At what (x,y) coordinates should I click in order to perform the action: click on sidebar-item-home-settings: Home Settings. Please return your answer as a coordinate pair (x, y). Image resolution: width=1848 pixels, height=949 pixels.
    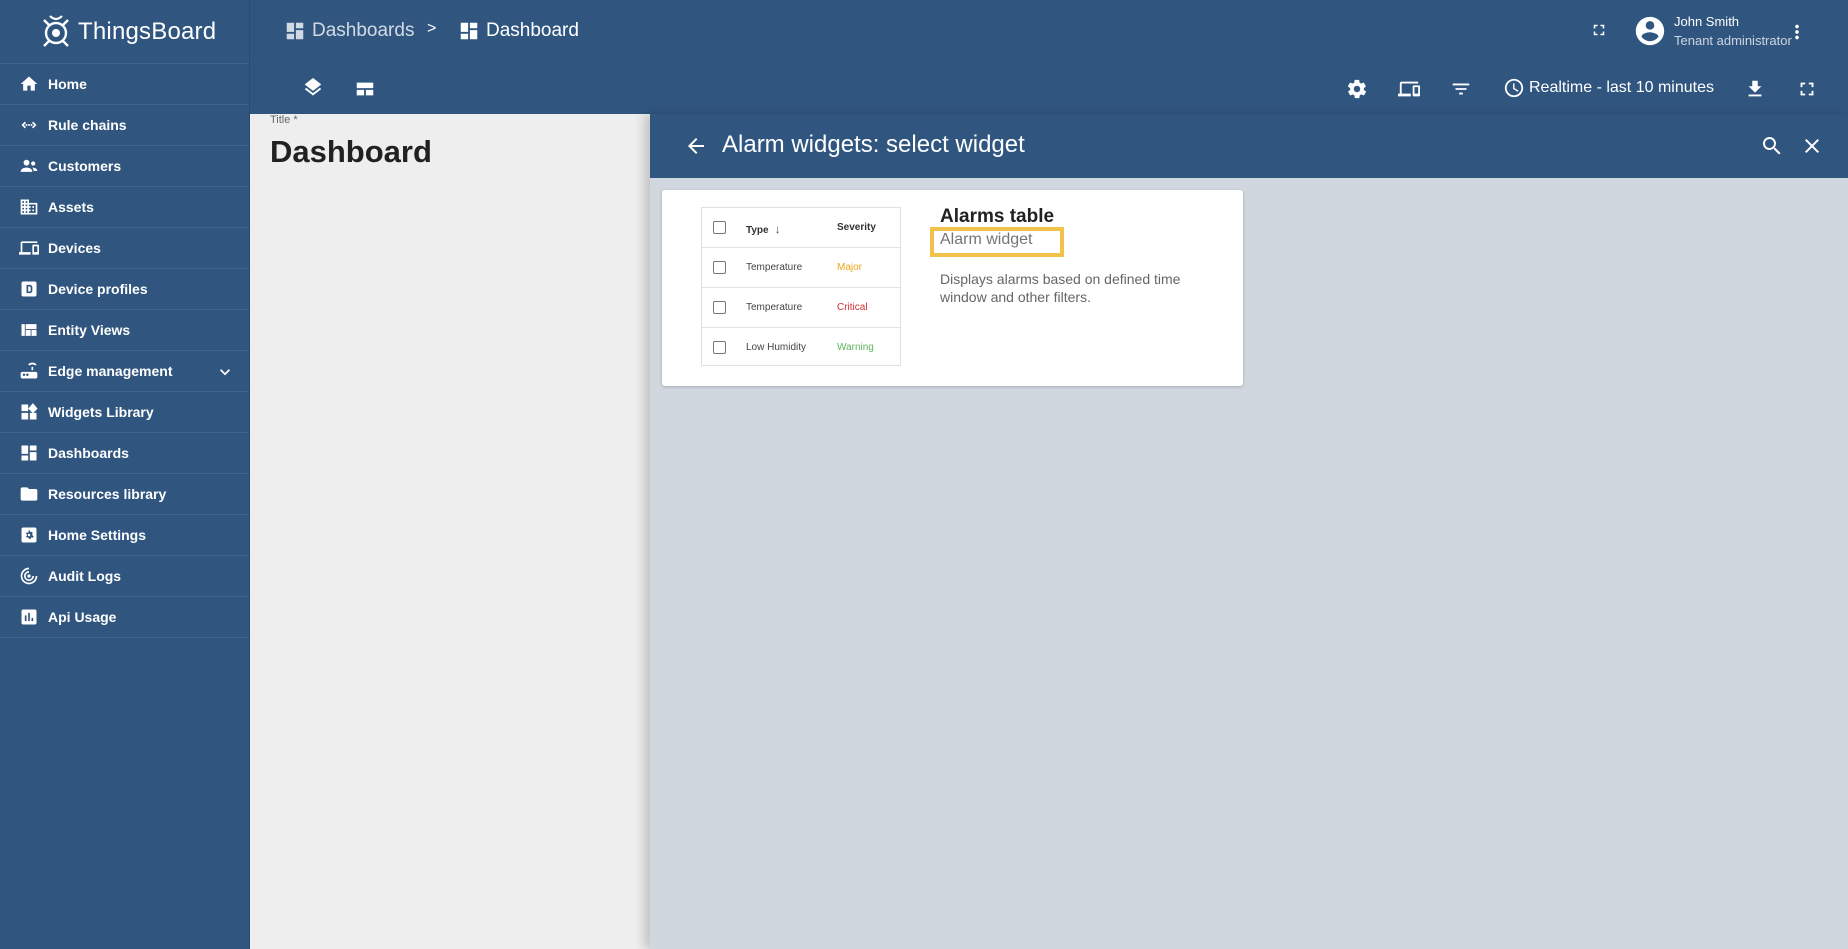
    Looking at the image, I should click on (124, 535).